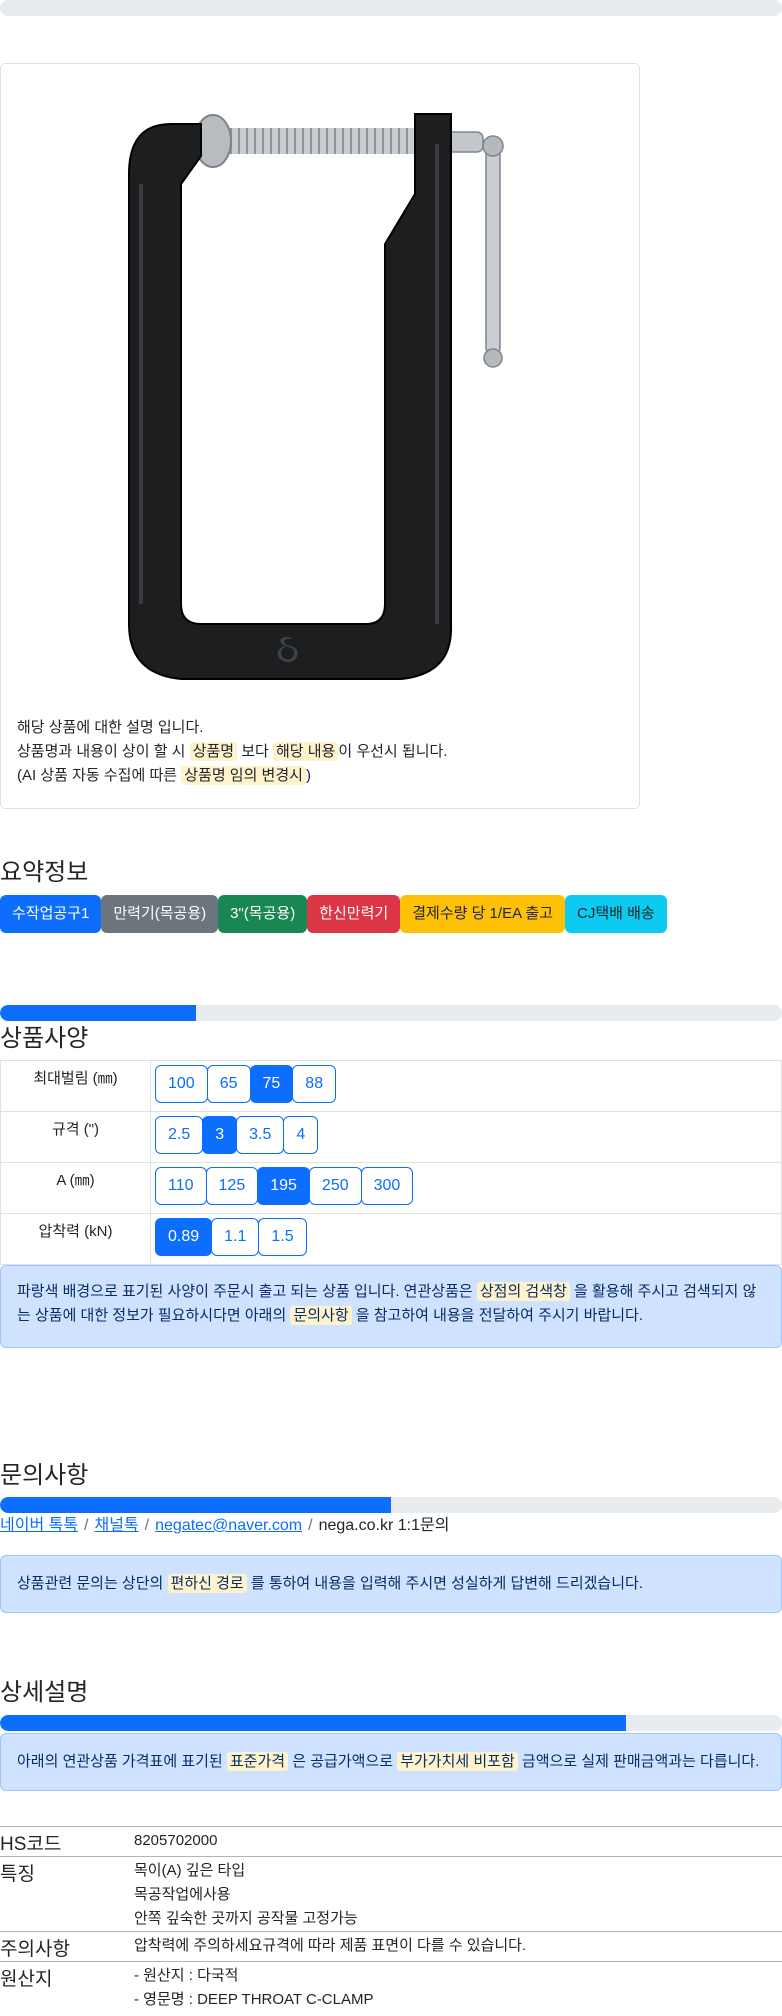  I want to click on product-image: ઠ, so click(316, 396).